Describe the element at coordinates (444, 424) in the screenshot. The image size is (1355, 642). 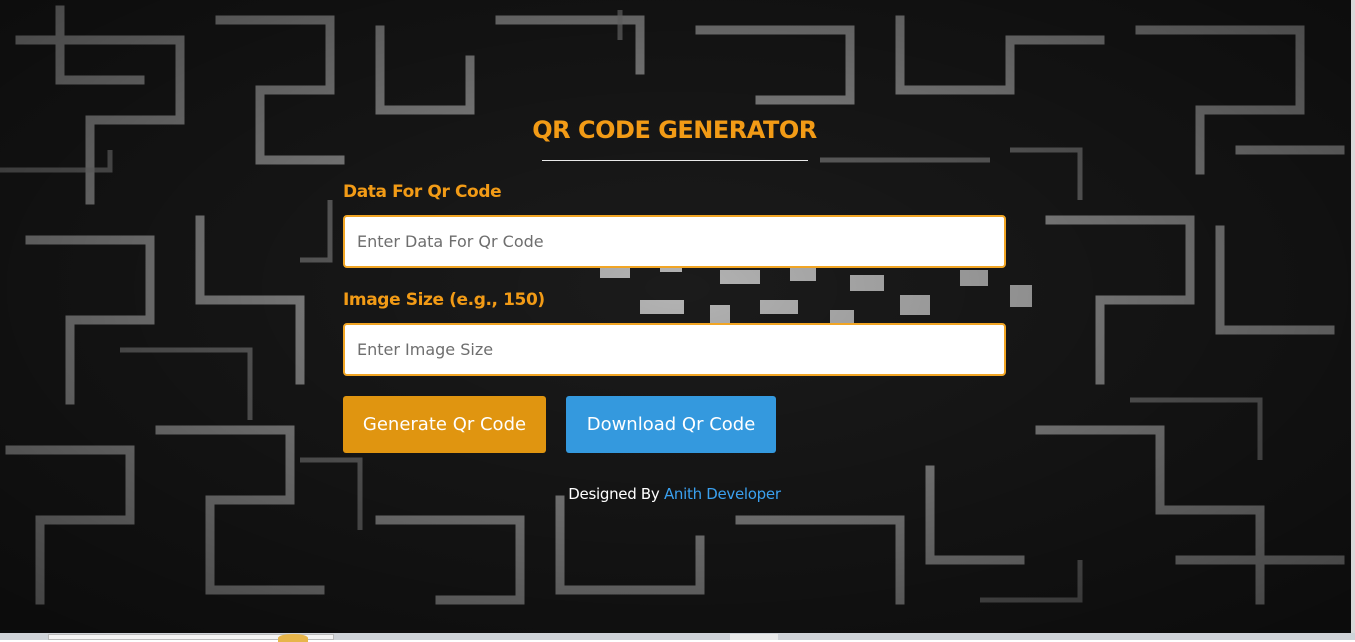
I see `generate-qr-button: Generate Qr Code` at that location.